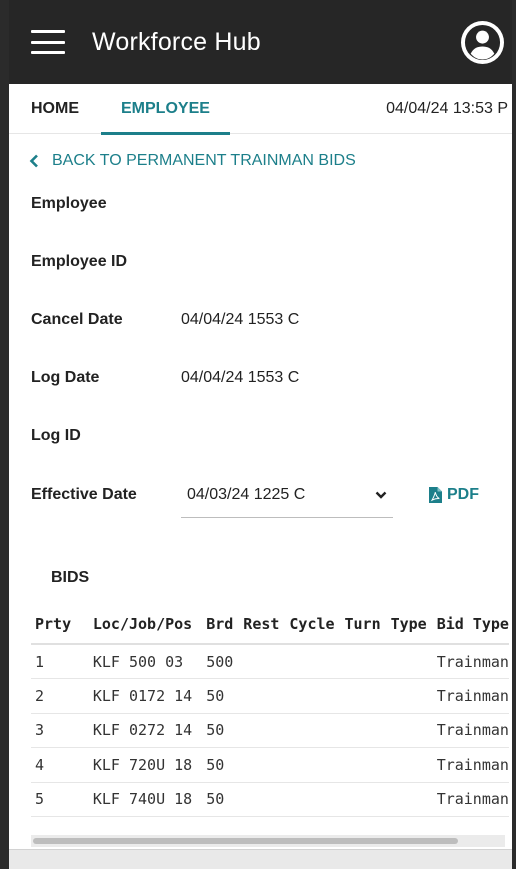  What do you see at coordinates (56, 435) in the screenshot?
I see `log-id-label: Log ID` at bounding box center [56, 435].